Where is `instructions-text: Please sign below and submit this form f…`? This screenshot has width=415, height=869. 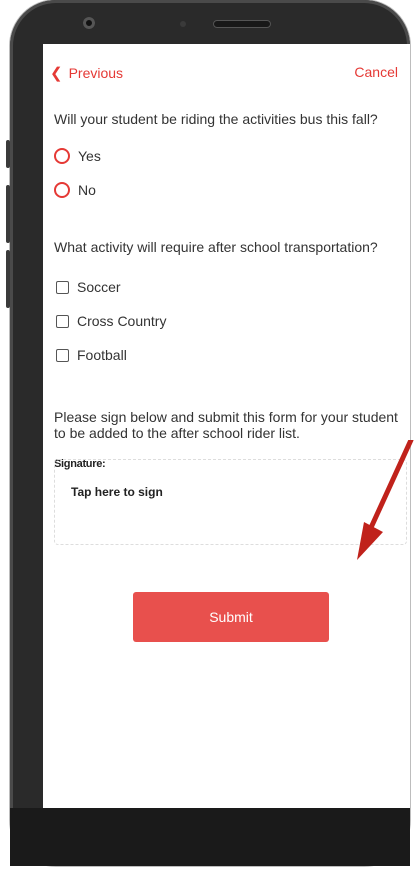 instructions-text: Please sign below and submit this form f… is located at coordinates (226, 425).